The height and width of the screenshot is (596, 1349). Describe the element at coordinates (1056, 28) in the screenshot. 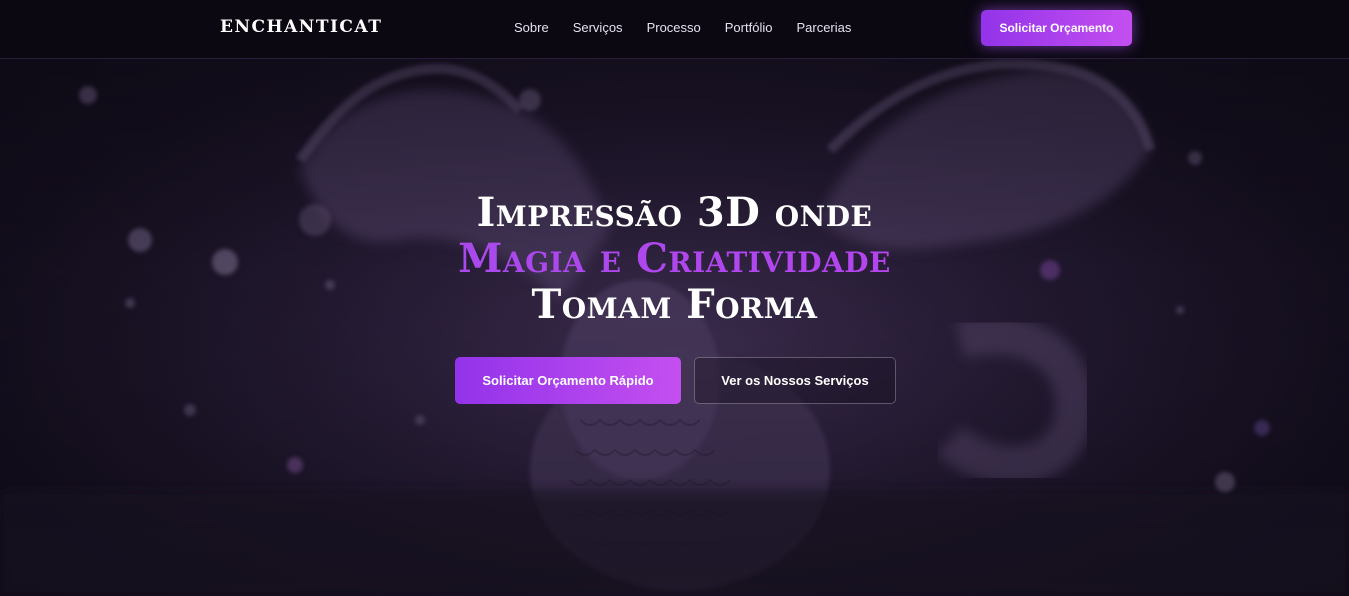

I see `request-quote-button: Solicitar Orçamento` at that location.